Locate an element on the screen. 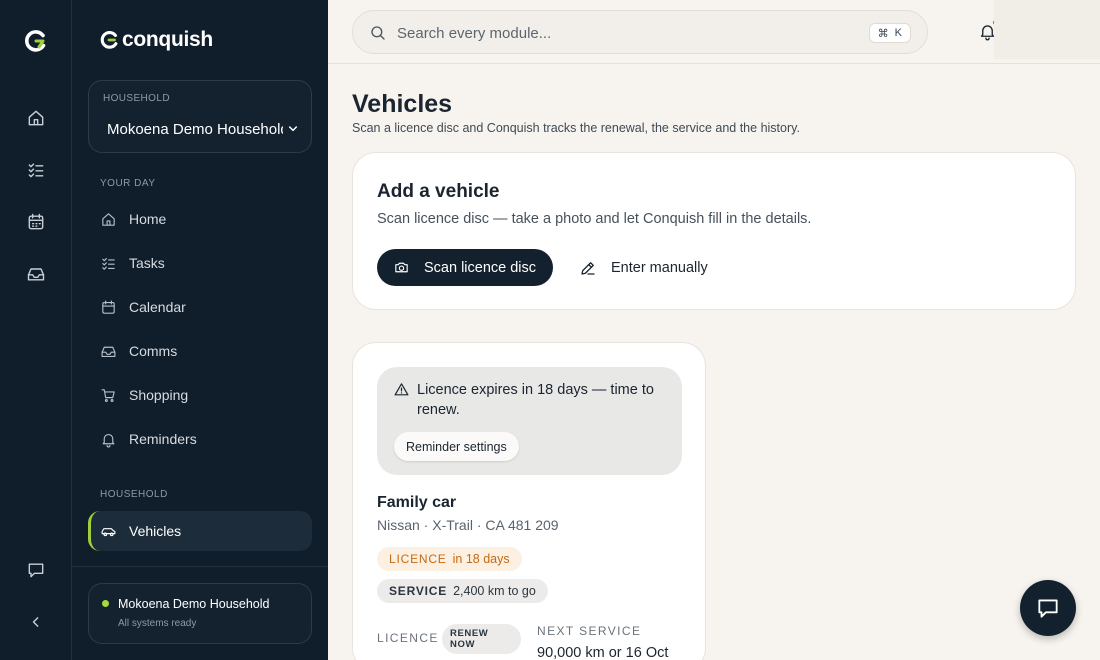  enter-manually-button: Enter manually is located at coordinates (643, 267).